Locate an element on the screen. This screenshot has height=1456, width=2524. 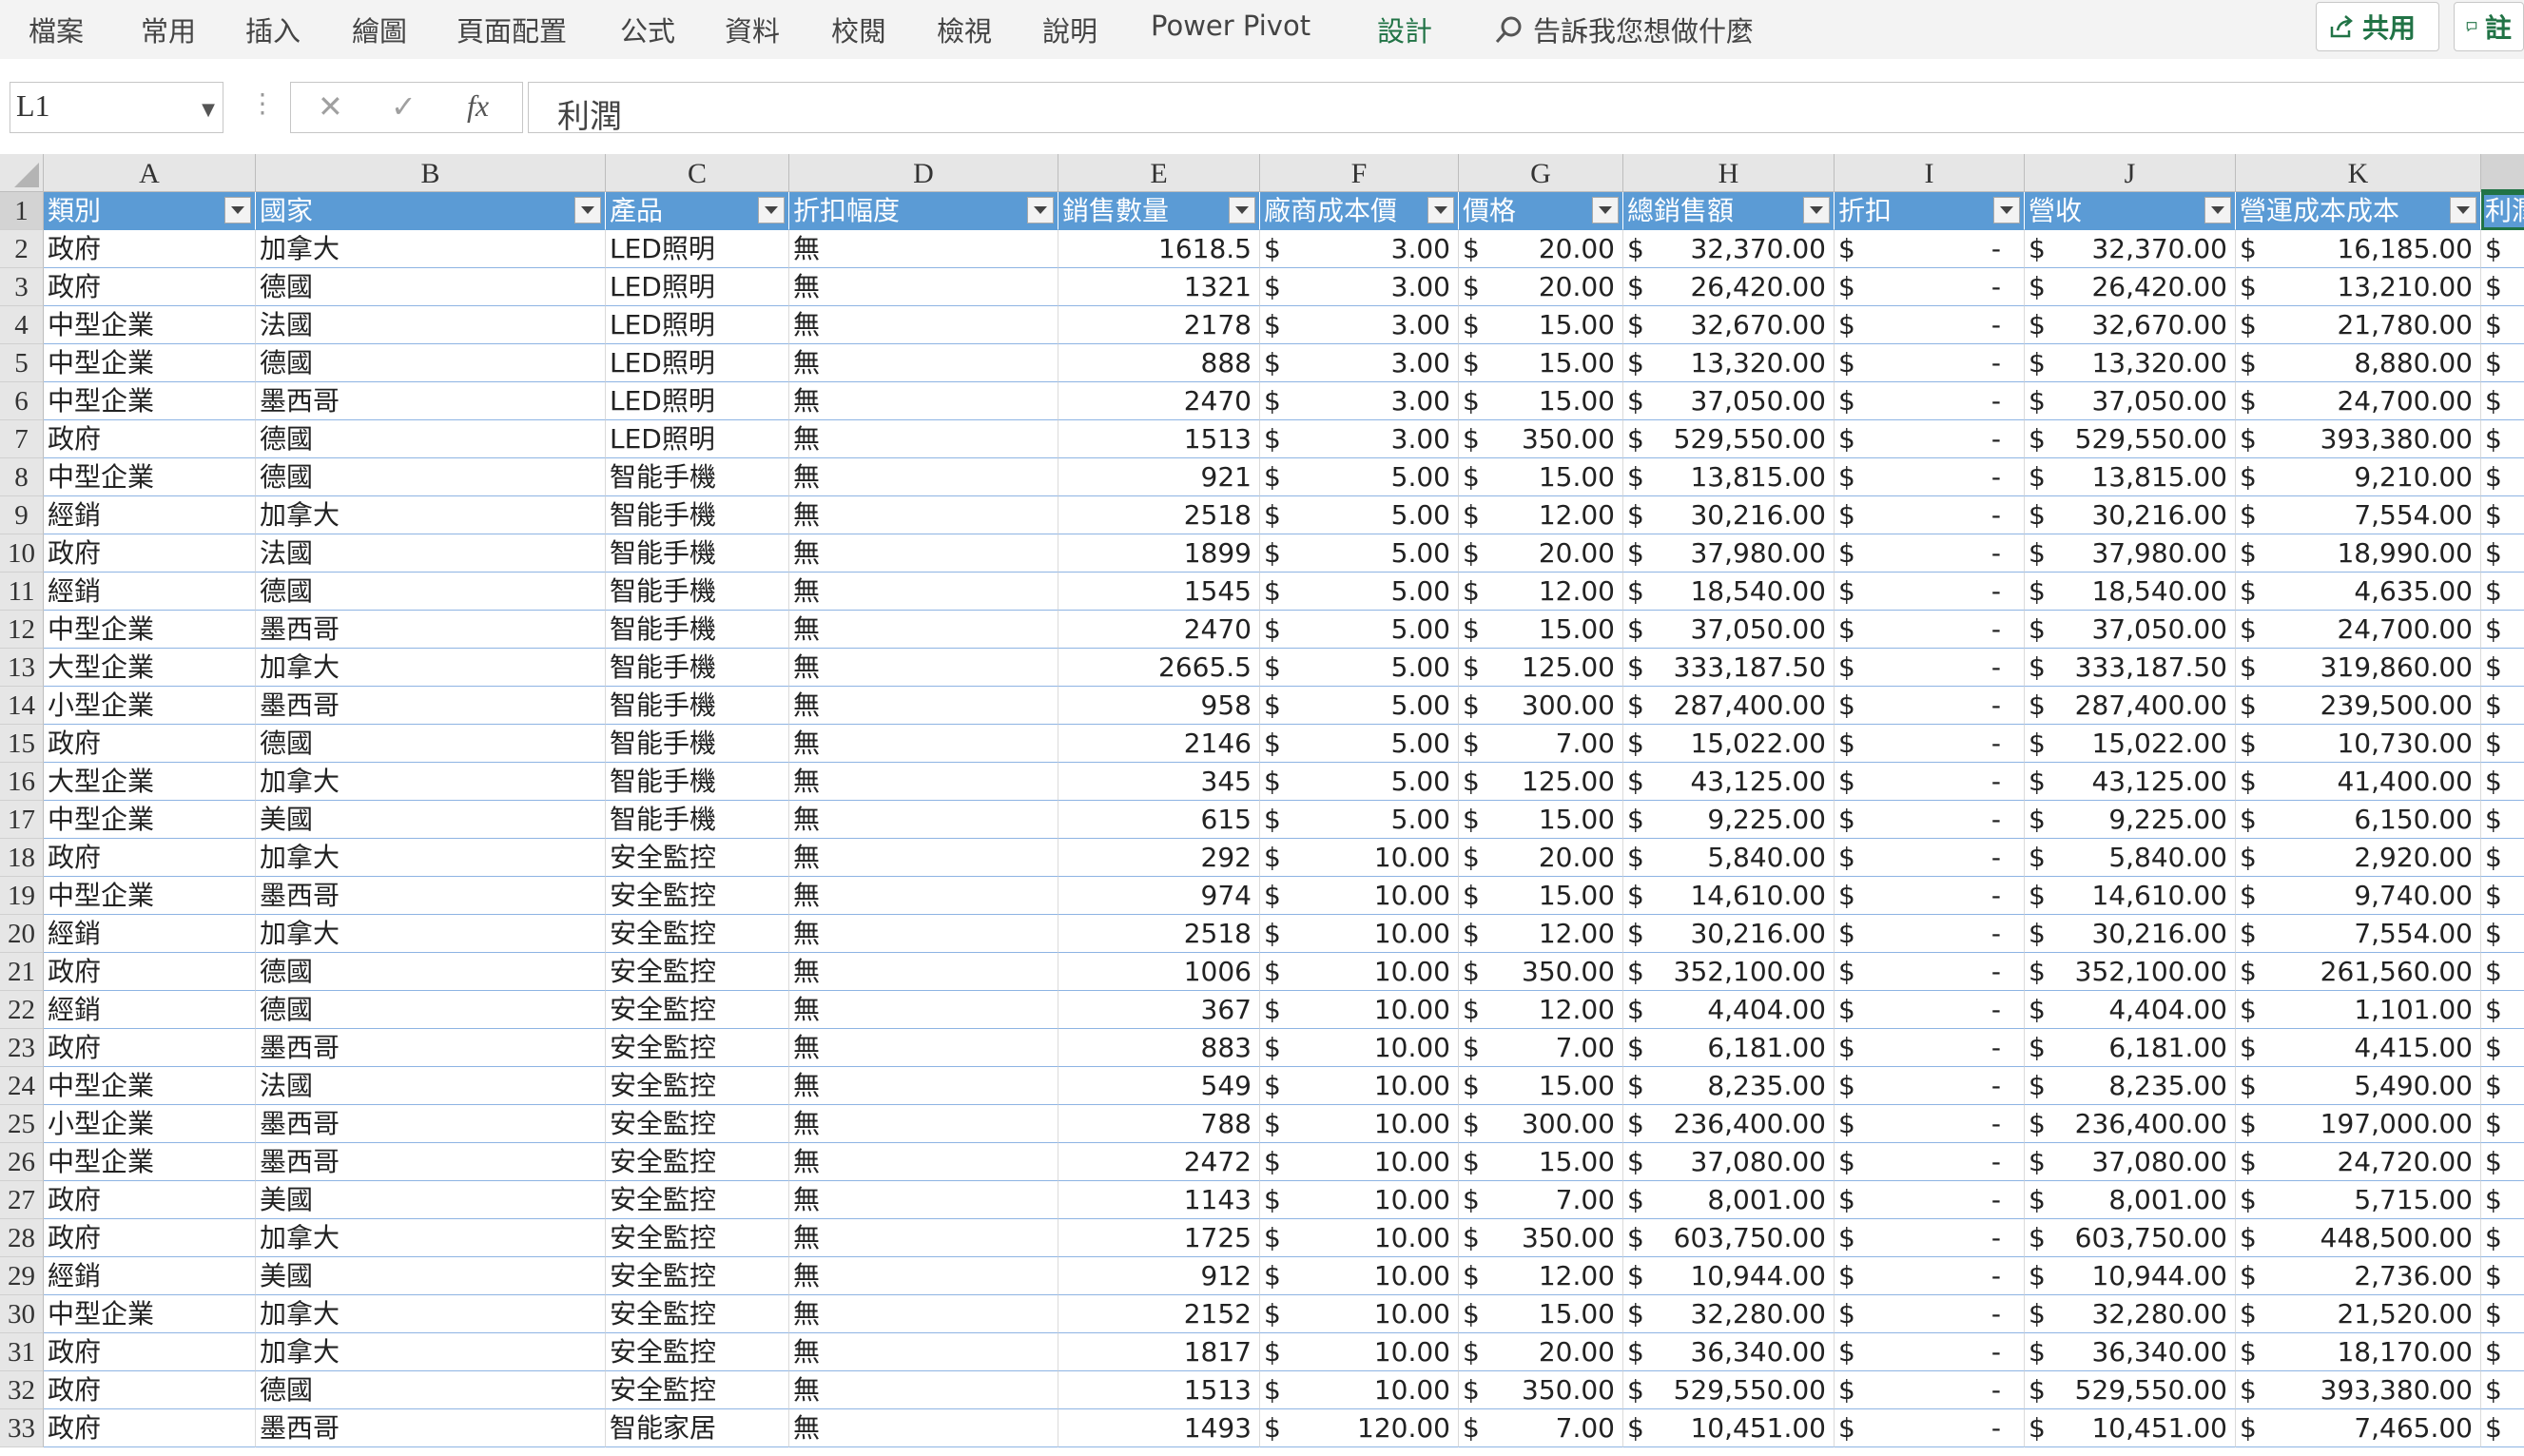
table-cell: 小型企業 is located at coordinates (150, 1124).